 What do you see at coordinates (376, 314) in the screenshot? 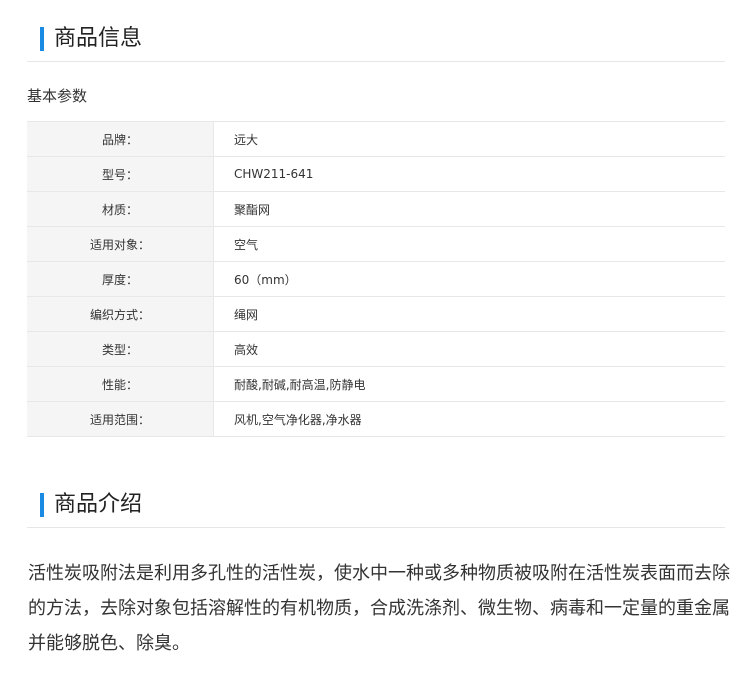
I see `param-row: 编织方式： 绳网` at bounding box center [376, 314].